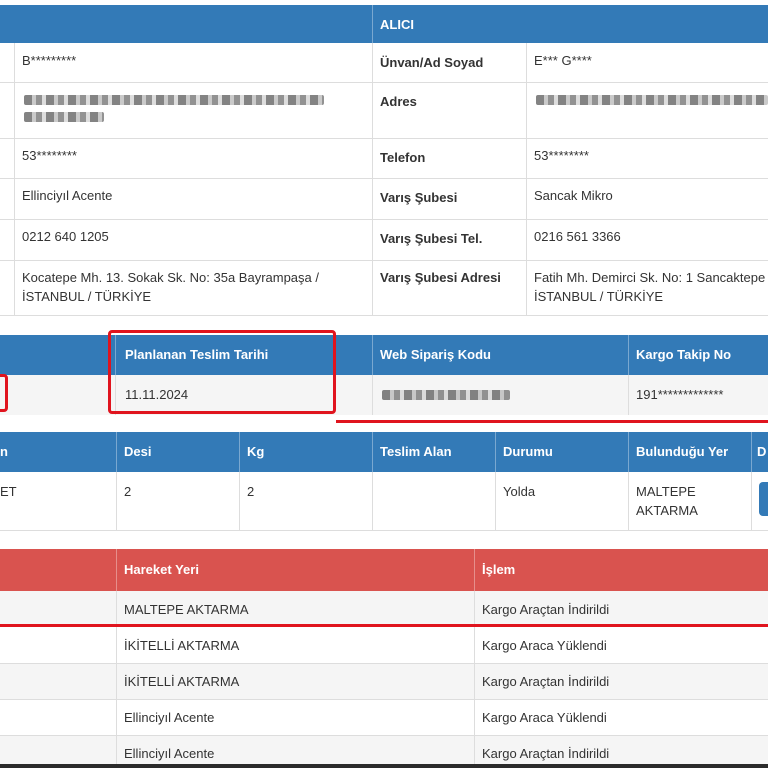 The width and height of the screenshot is (768, 768). What do you see at coordinates (652, 100) in the screenshot?
I see `receiver-address-redacted` at bounding box center [652, 100].